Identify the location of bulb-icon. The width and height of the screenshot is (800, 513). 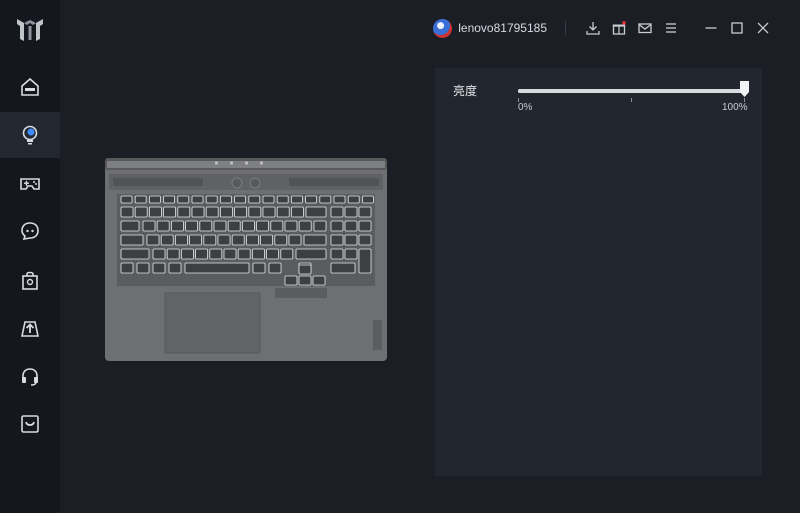
(30, 135).